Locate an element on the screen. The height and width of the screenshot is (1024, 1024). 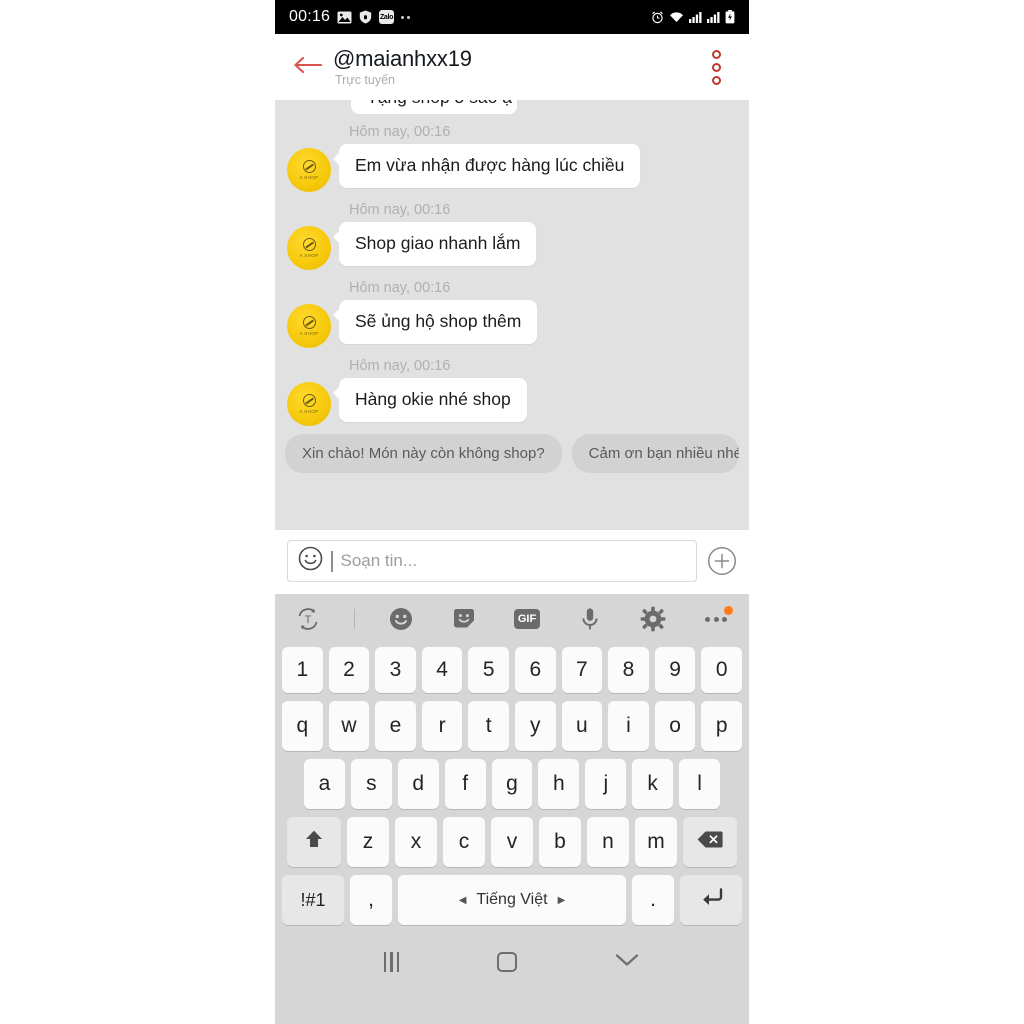
keyboard-row-numbers: 1 2 3 4 5 6 7 8 9 0 is located at coordinates (512, 670).